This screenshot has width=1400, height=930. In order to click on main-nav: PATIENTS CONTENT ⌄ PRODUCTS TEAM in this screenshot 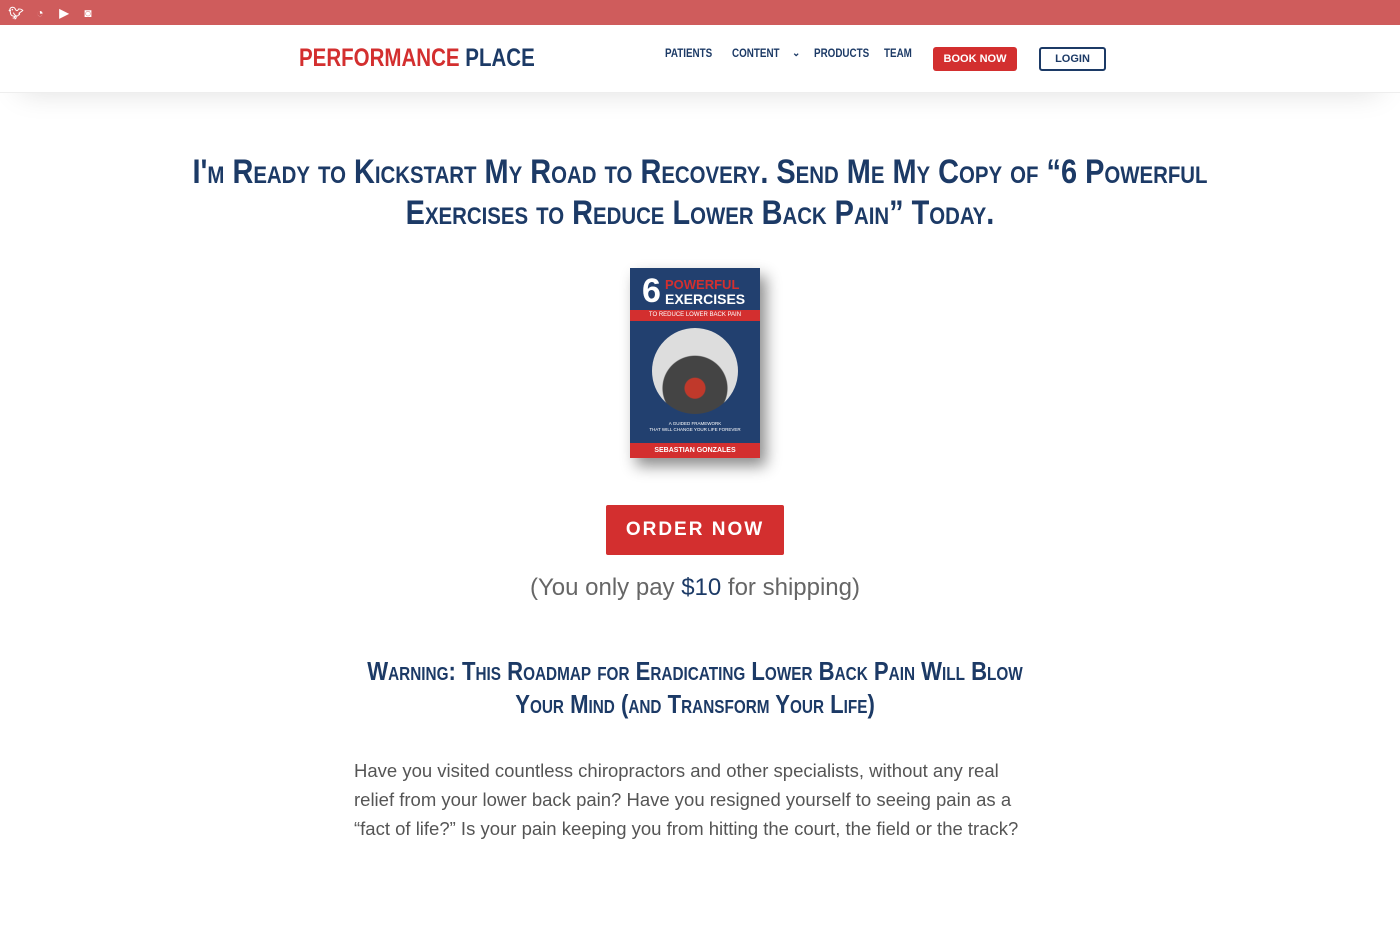, I will do `click(794, 53)`.